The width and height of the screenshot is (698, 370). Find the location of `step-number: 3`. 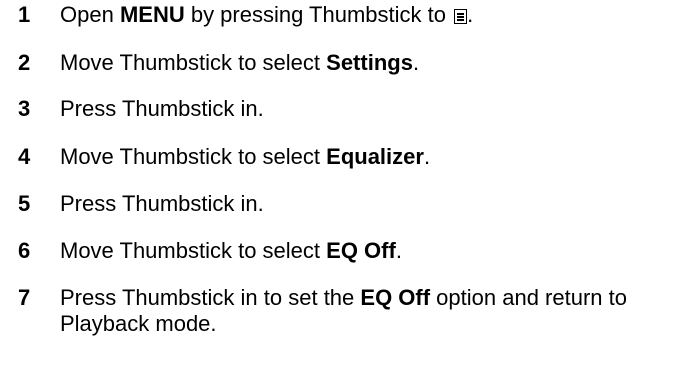

step-number: 3 is located at coordinates (24, 108).